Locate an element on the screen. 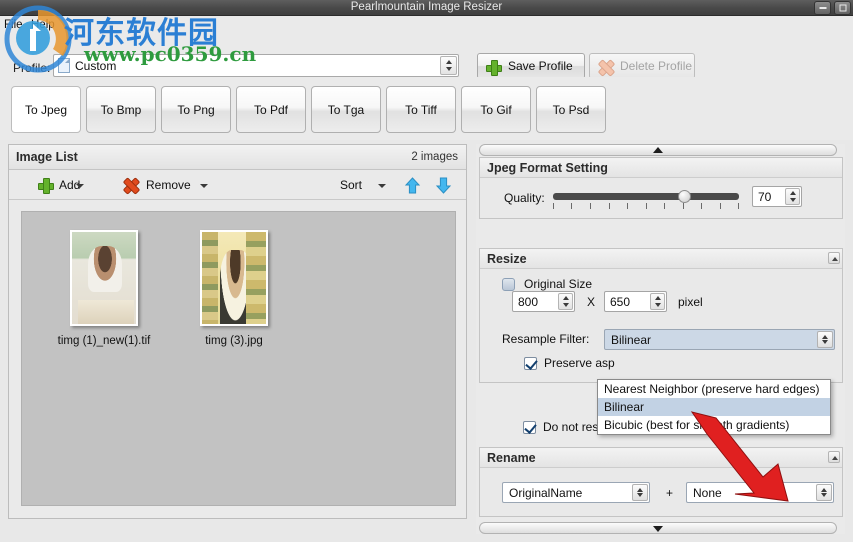  remove-x-icon is located at coordinates (130, 185).